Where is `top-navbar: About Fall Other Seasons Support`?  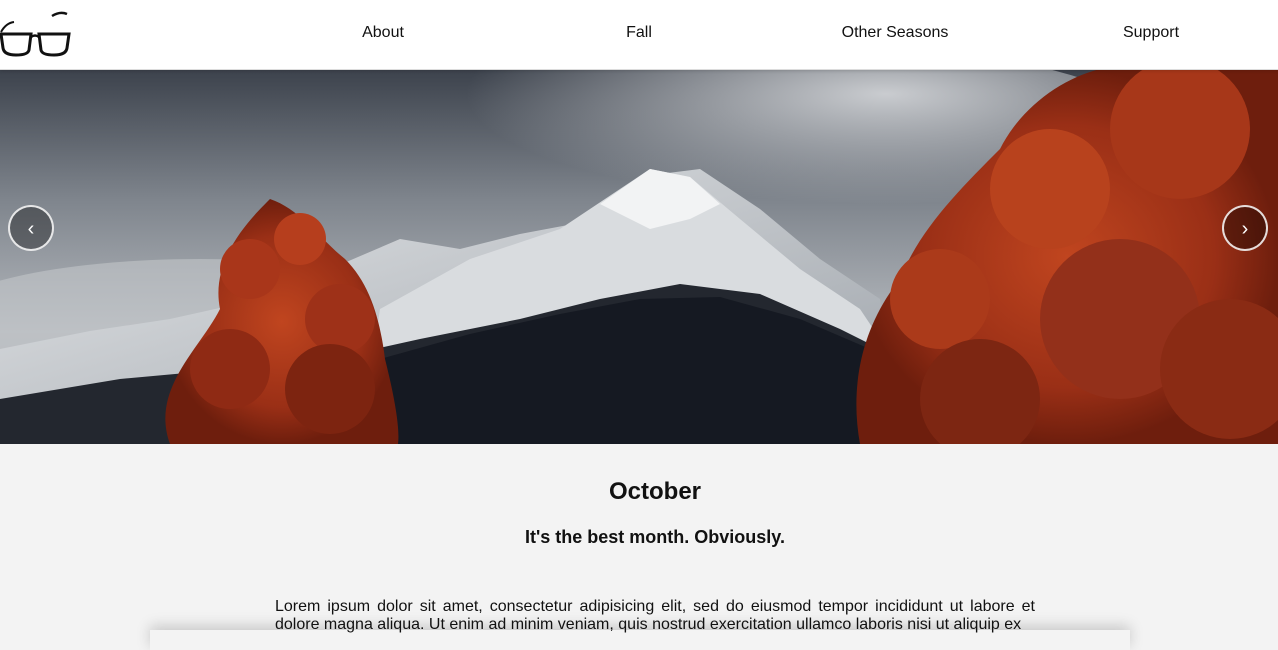
top-navbar: About Fall Other Seasons Support is located at coordinates (639, 35).